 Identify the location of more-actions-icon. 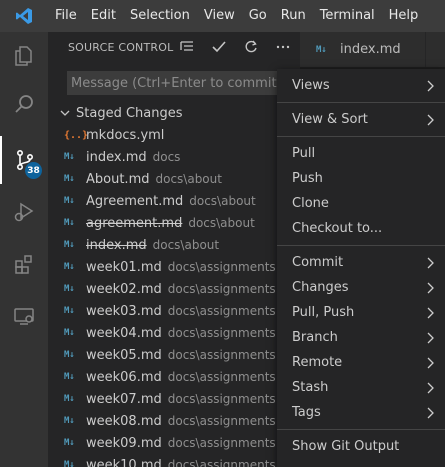
(283, 47).